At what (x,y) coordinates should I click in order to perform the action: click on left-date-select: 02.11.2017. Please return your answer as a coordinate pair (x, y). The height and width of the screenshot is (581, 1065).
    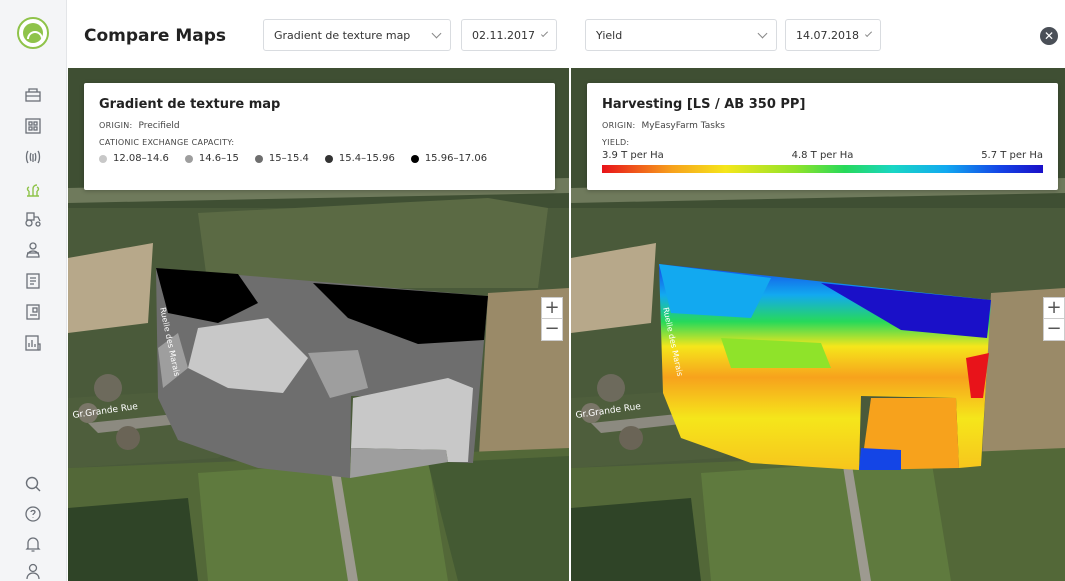
    Looking at the image, I should click on (509, 35).